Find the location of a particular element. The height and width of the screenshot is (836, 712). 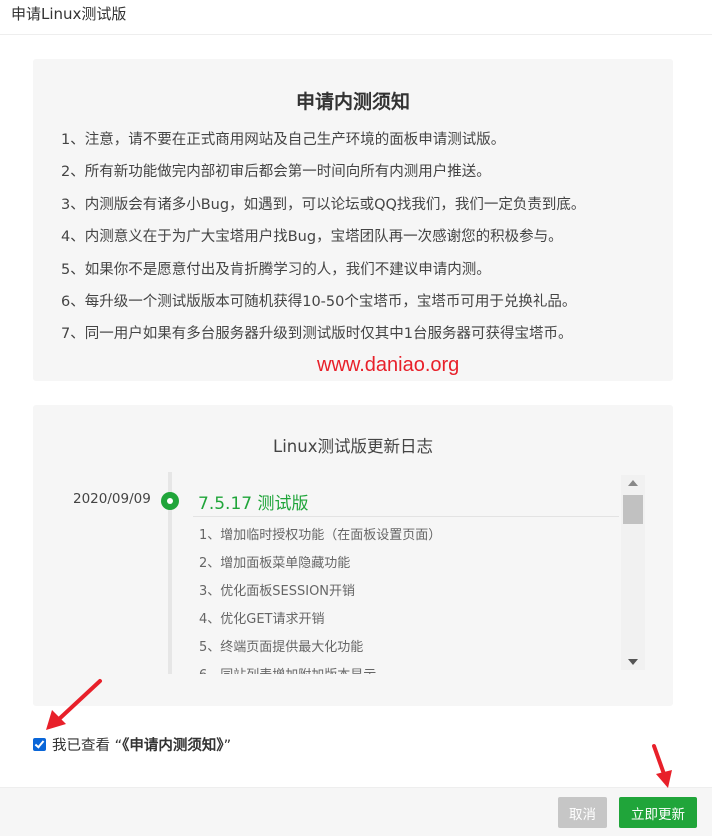

changelog-scrollbar is located at coordinates (633, 572).